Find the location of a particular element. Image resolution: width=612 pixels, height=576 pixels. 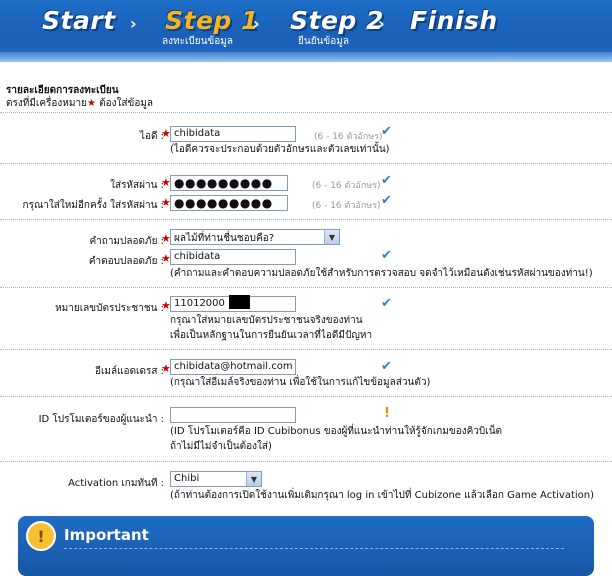

password-confirm-label: กรุณาใส่ใหม่อีกครั้ง ใส่รหัสผ่าน : is located at coordinates (93, 205).